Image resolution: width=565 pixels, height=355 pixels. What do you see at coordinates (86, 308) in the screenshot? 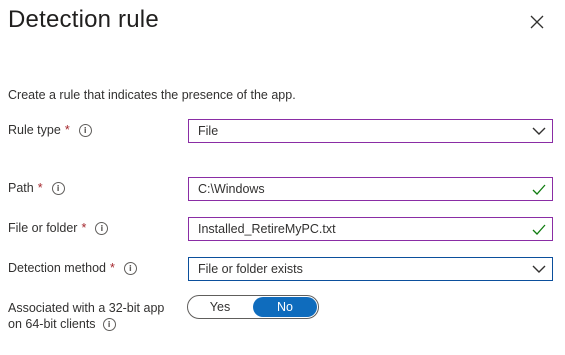
I see `toggle-label-line1: Associated with a 32-bit app` at bounding box center [86, 308].